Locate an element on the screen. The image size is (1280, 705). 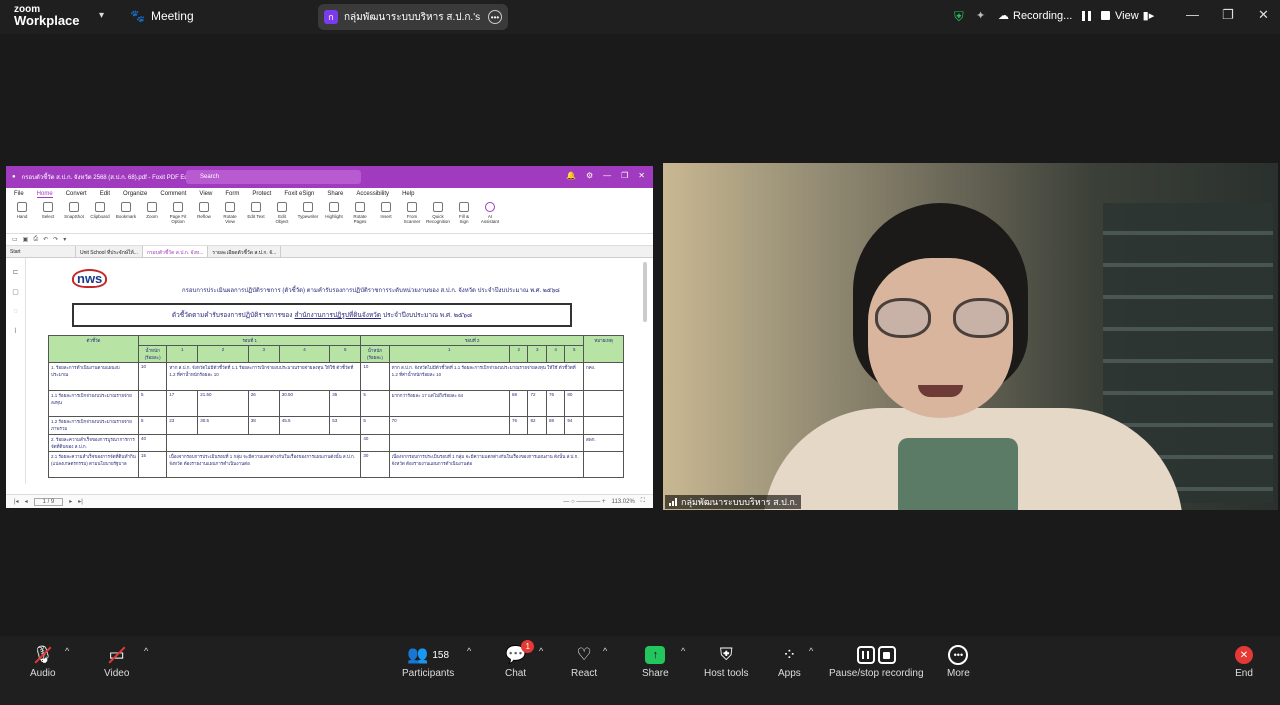
settings-icon: ⚙ is located at coordinates (589, 175).